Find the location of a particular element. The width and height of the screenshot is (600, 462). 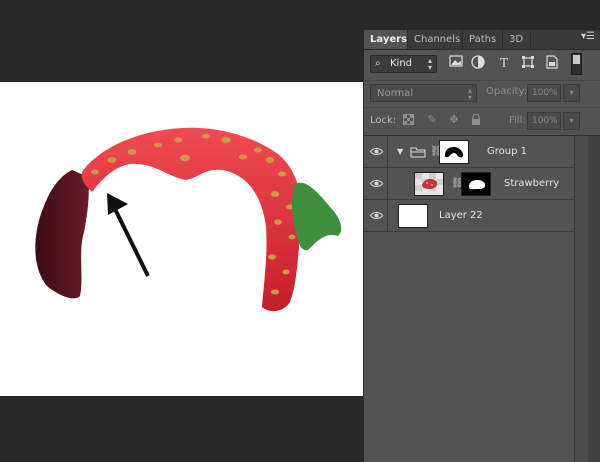

tab-paths: Paths is located at coordinates (483, 39).